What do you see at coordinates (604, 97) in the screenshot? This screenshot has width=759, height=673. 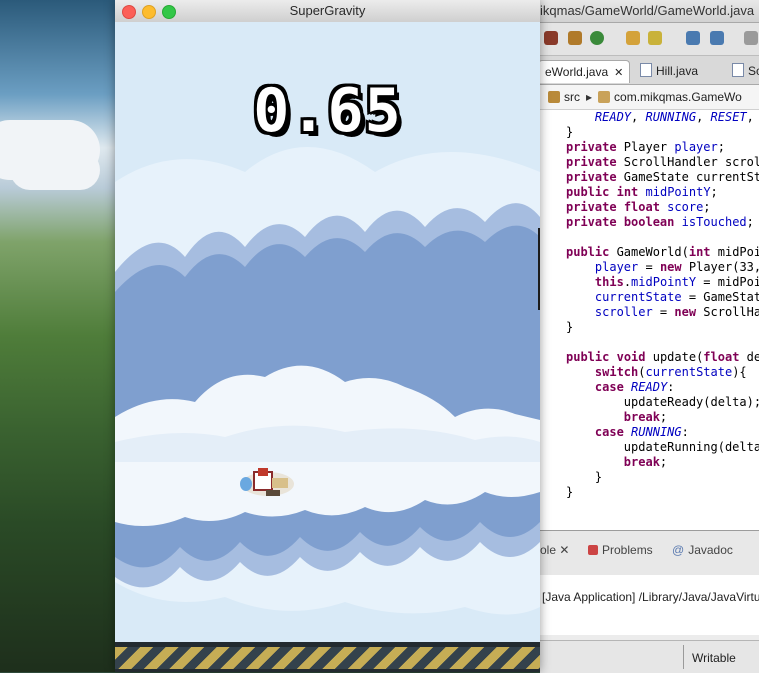 I see `package-icon` at bounding box center [604, 97].